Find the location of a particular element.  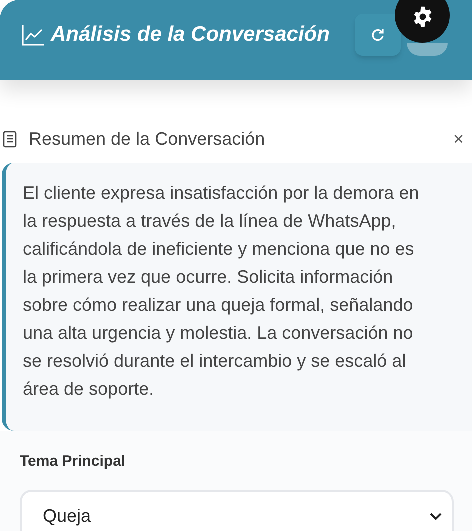

section-title: Resumen de la Conversación is located at coordinates (147, 139).